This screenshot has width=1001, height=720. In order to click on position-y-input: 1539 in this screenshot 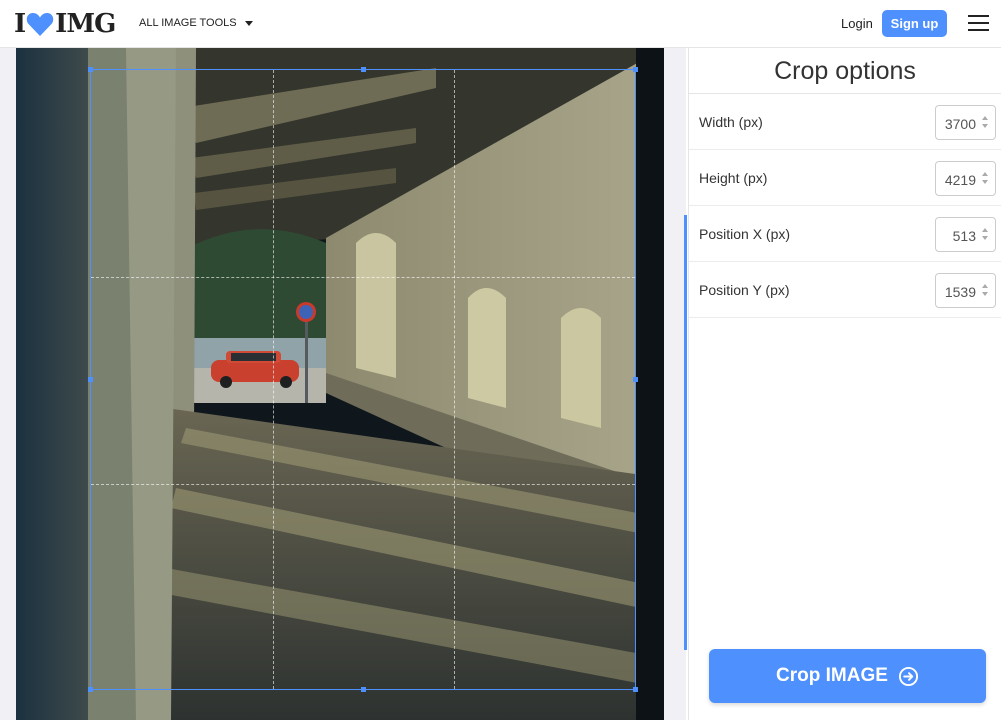, I will do `click(965, 290)`.